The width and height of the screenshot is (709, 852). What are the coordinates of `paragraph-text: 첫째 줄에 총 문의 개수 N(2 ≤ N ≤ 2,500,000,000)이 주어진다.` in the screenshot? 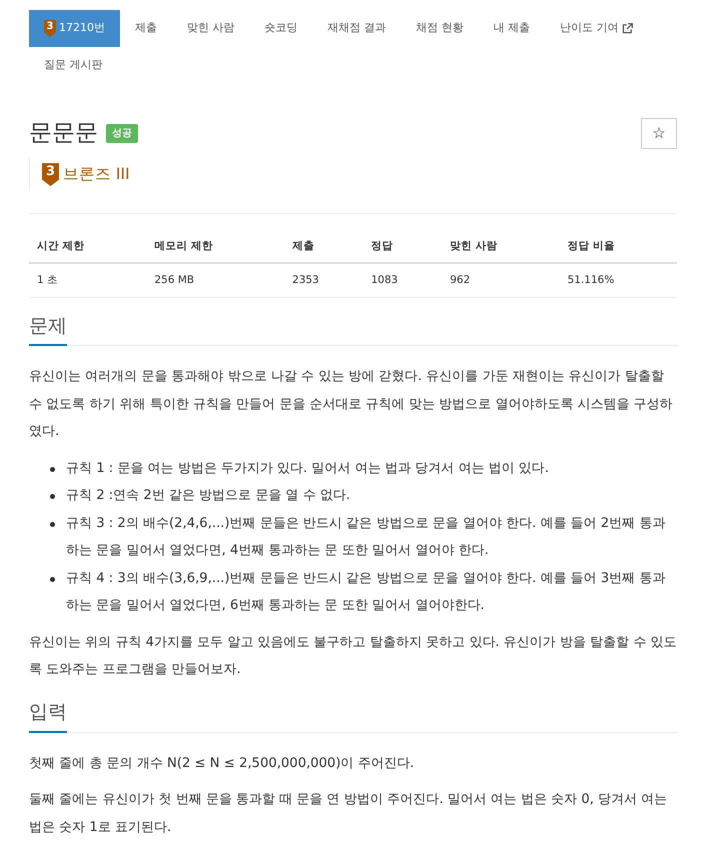 It's located at (222, 763).